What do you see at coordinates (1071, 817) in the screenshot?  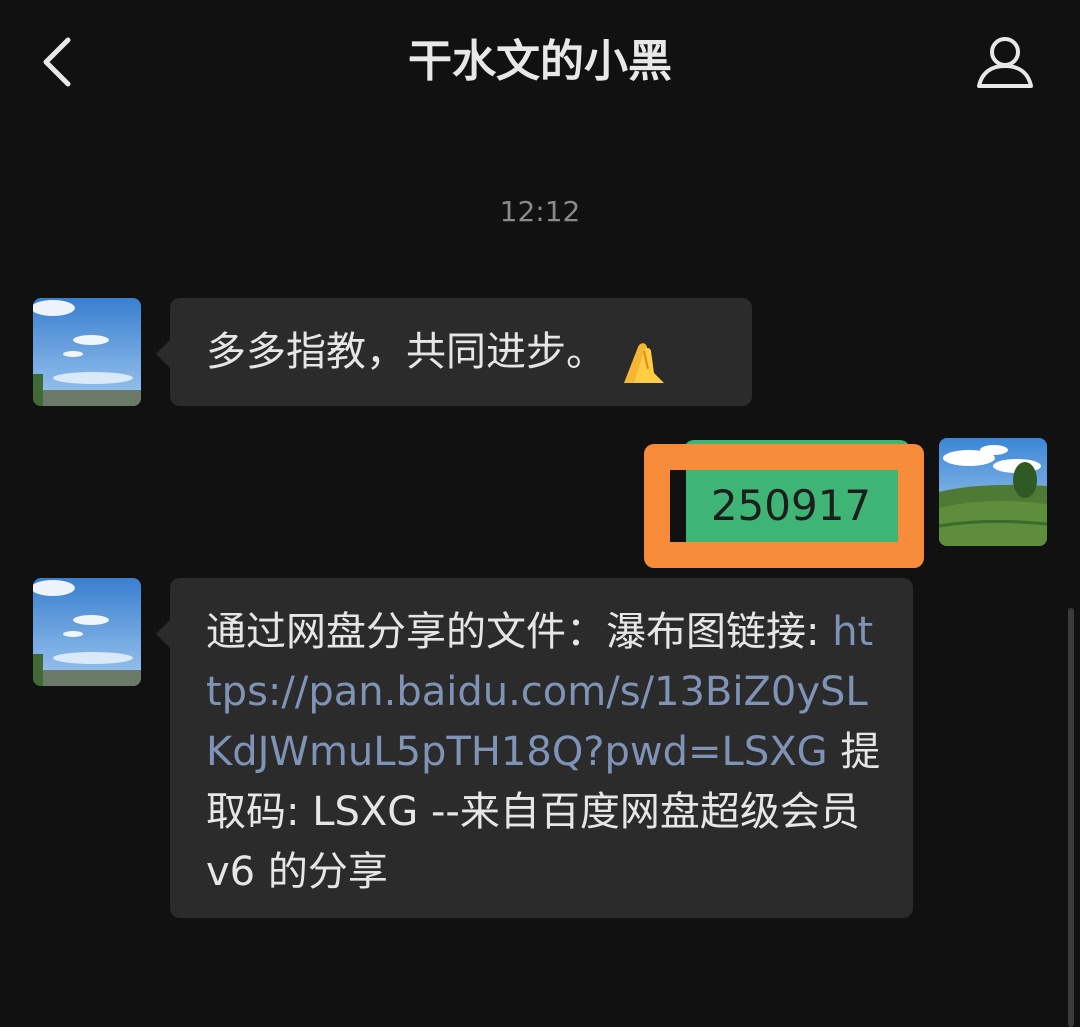 I see `scrollbar` at bounding box center [1071, 817].